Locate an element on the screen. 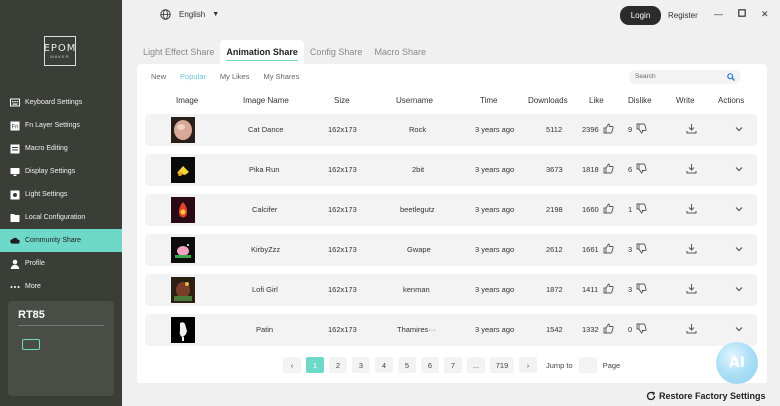  sidebar-item-label: Display Settings is located at coordinates (50, 171).